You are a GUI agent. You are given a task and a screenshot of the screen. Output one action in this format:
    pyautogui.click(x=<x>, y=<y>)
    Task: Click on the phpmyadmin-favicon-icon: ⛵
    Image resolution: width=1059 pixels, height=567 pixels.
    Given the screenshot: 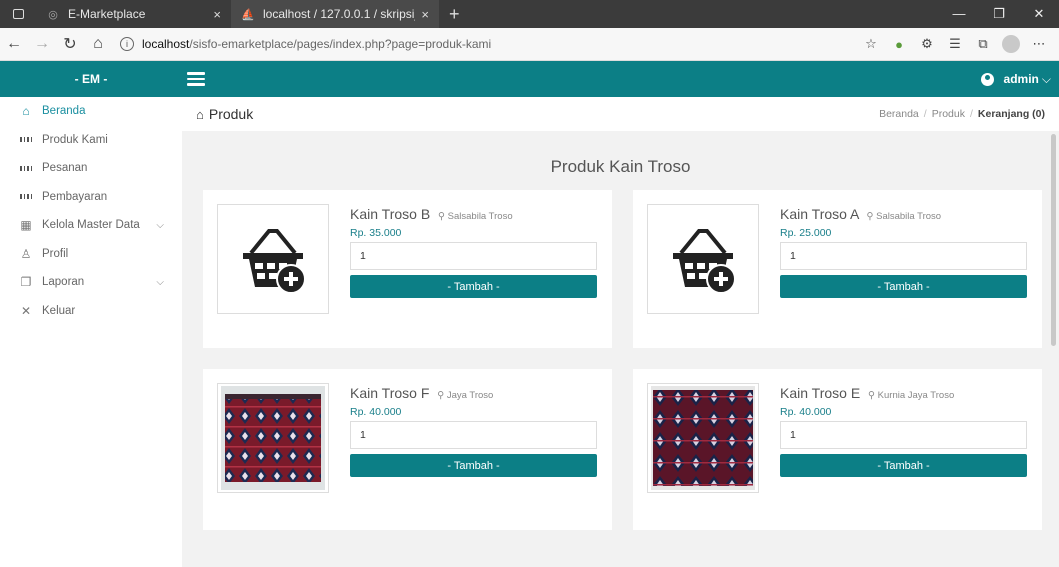 What is the action you would take?
    pyautogui.click(x=248, y=14)
    